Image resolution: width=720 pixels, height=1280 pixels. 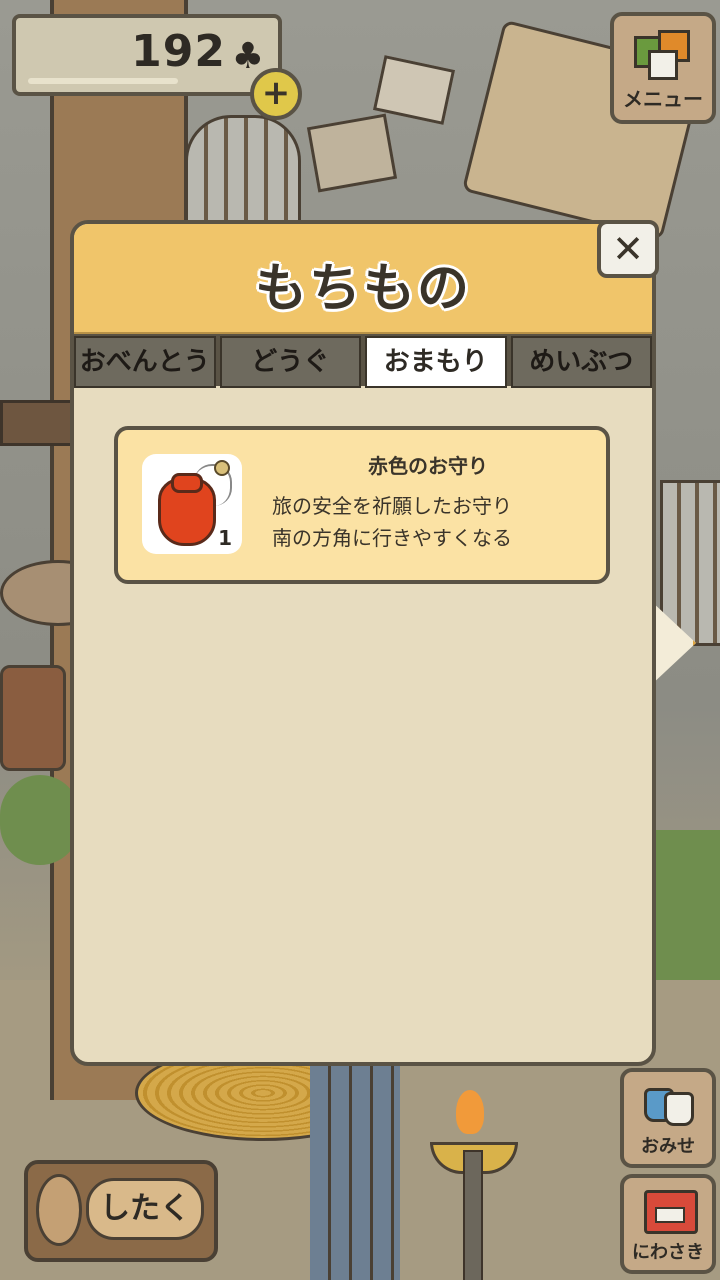 What do you see at coordinates (103, 81) in the screenshot?
I see `counter-highlight` at bounding box center [103, 81].